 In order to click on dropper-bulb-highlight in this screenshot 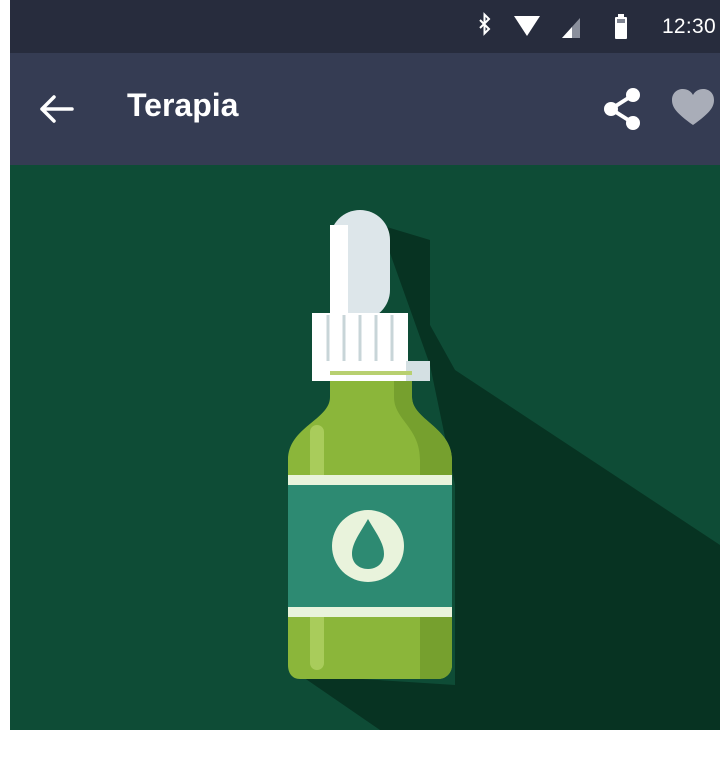, I will do `click(339, 272)`.